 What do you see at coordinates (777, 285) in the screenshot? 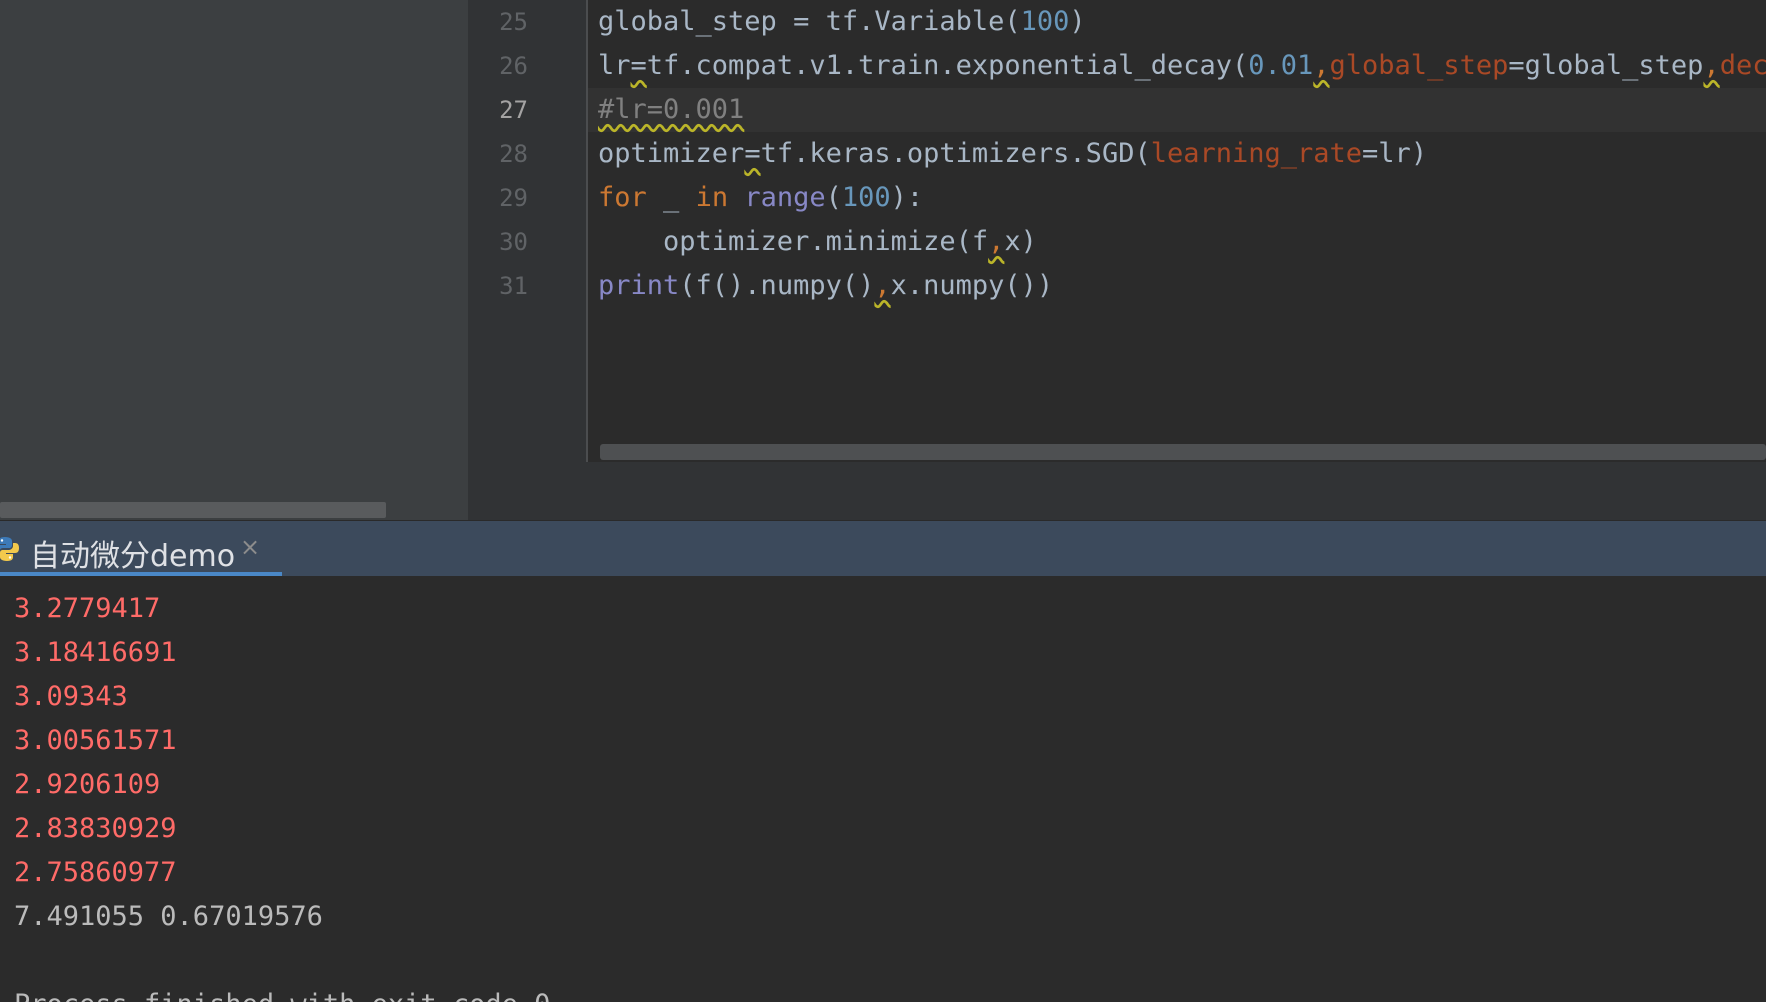
I see `code-token: (f().numpy()` at bounding box center [777, 285].